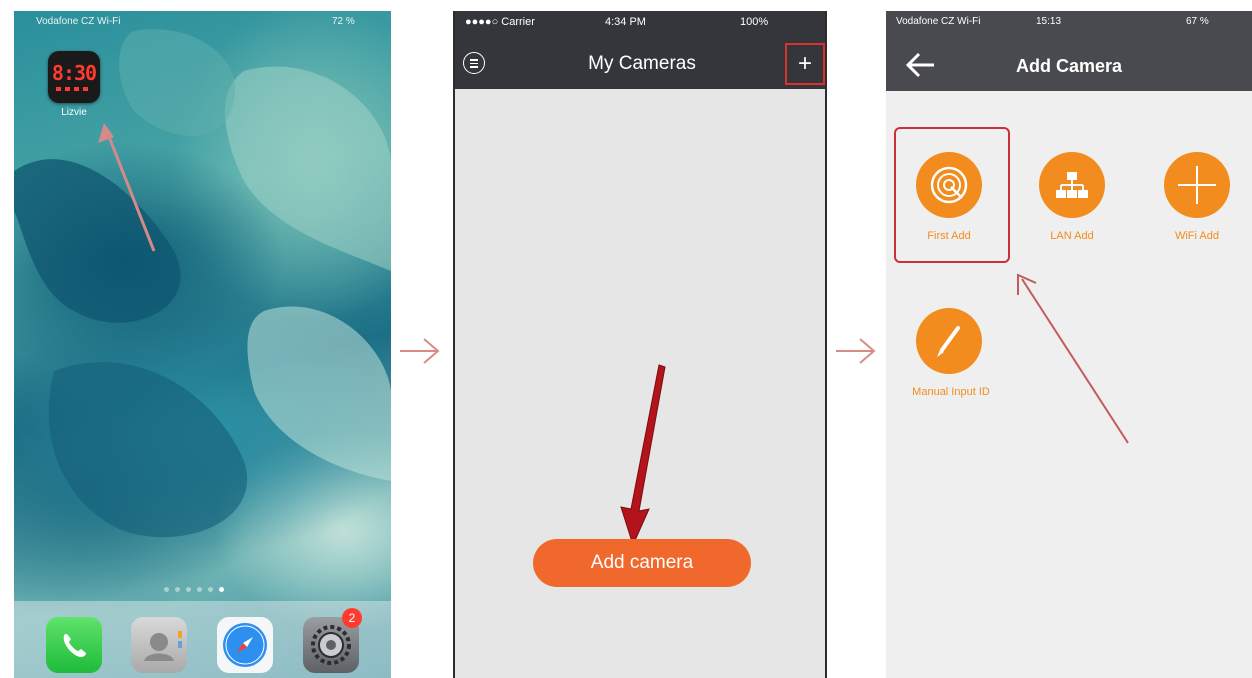  Describe the element at coordinates (952, 195) in the screenshot. I see `highlight-box` at that location.